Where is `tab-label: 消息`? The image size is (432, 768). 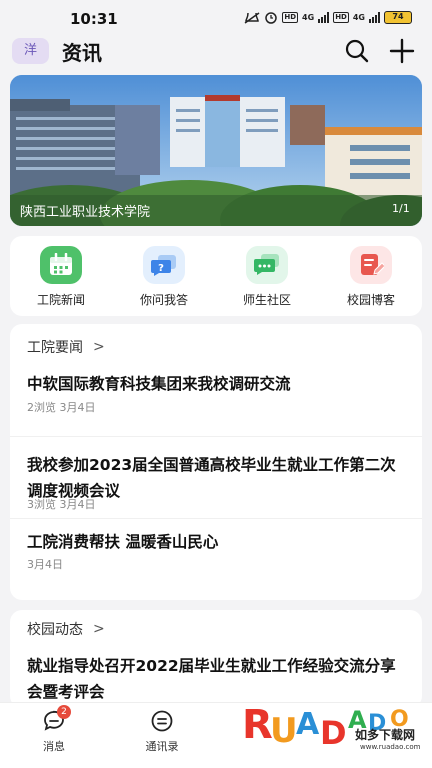
tab-label: 消息 is located at coordinates (54, 746).